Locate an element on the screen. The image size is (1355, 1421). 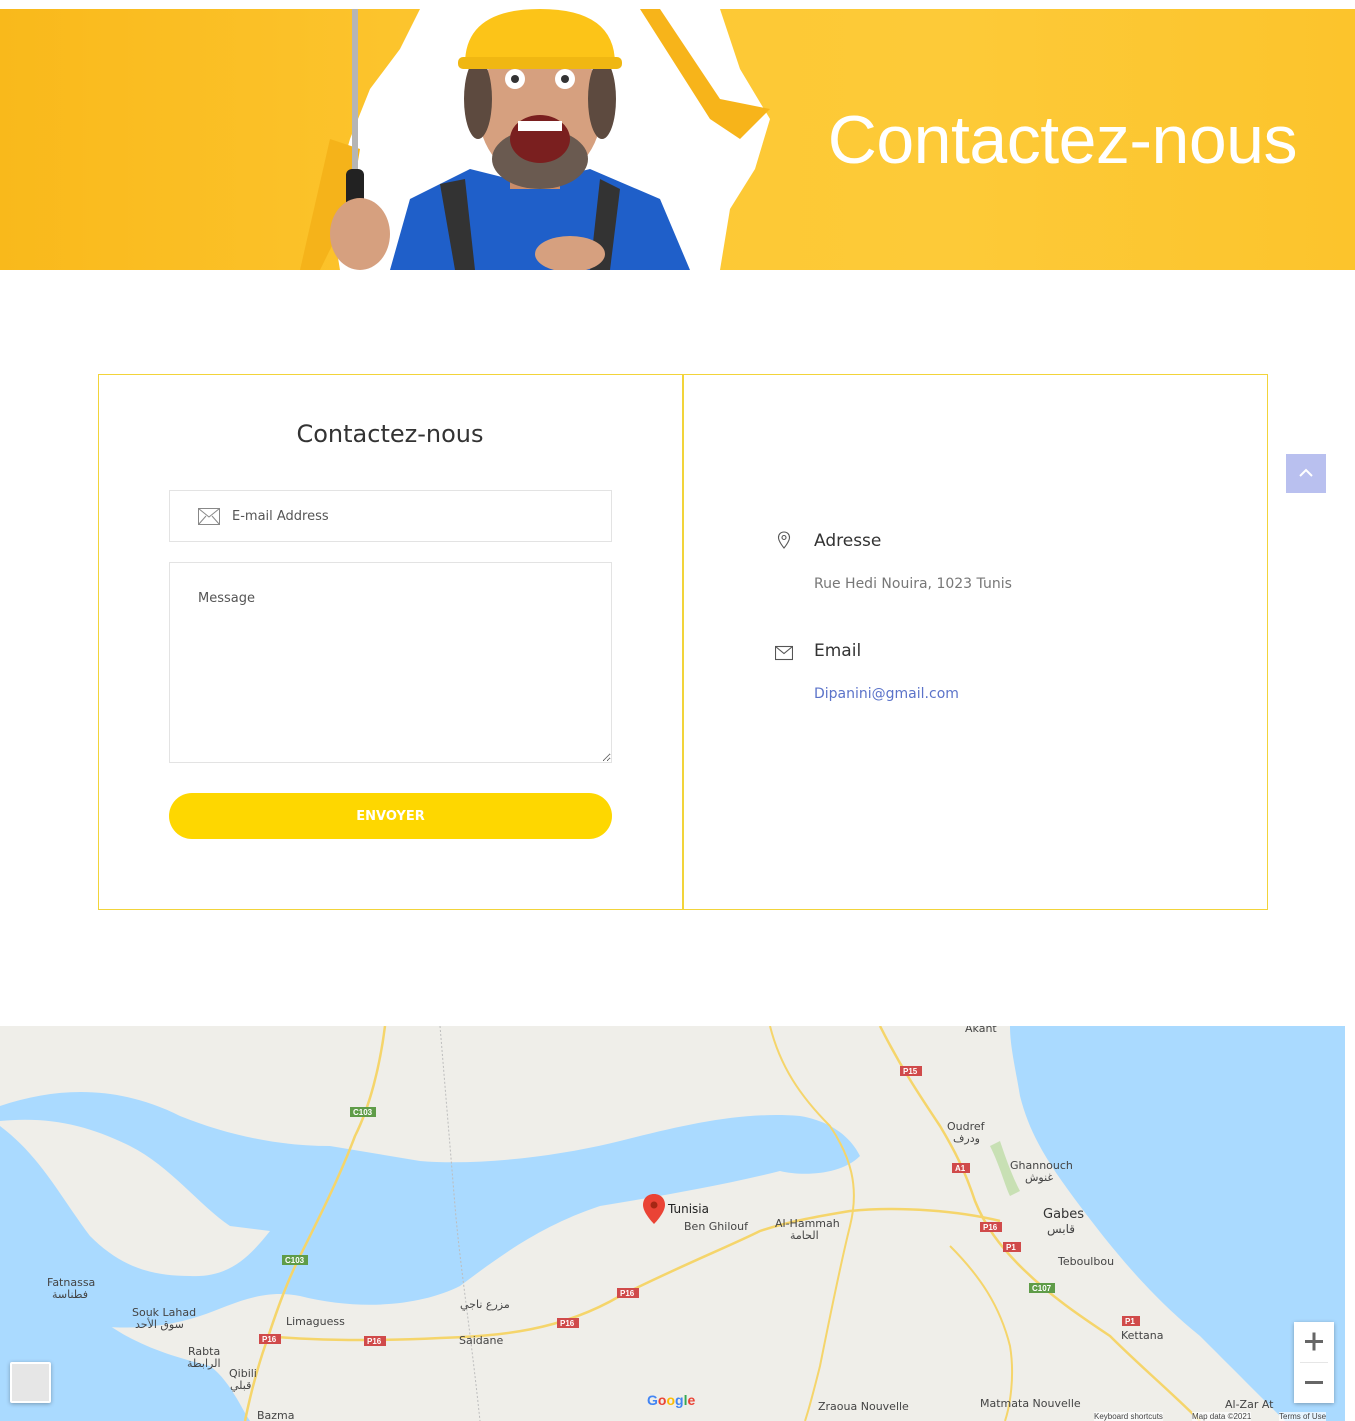
map-place-label: Teboulbou is located at coordinates (1086, 1261).